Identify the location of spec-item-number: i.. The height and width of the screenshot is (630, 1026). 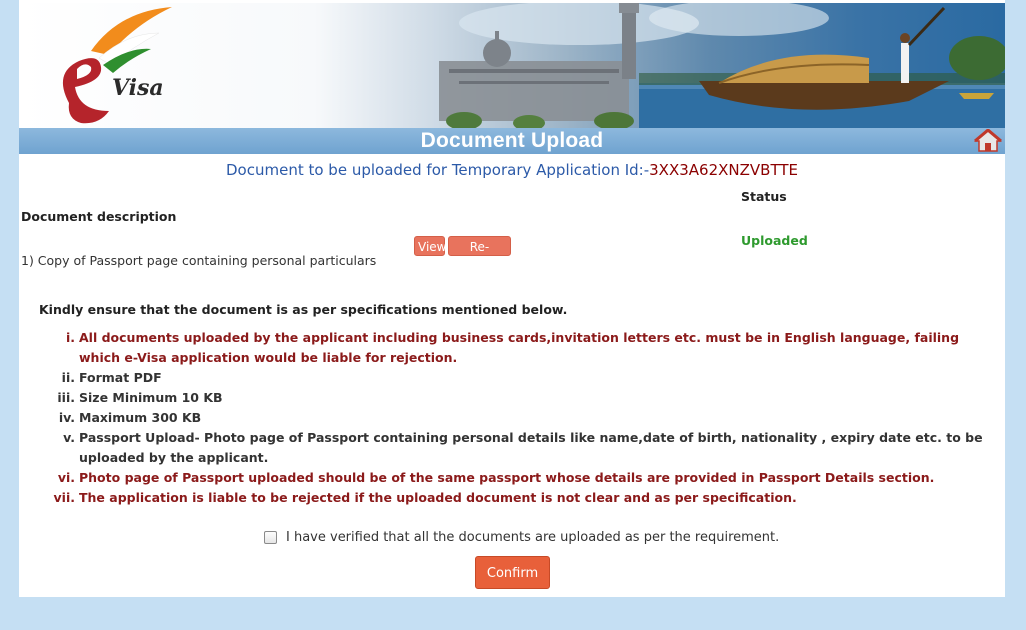
(70, 337).